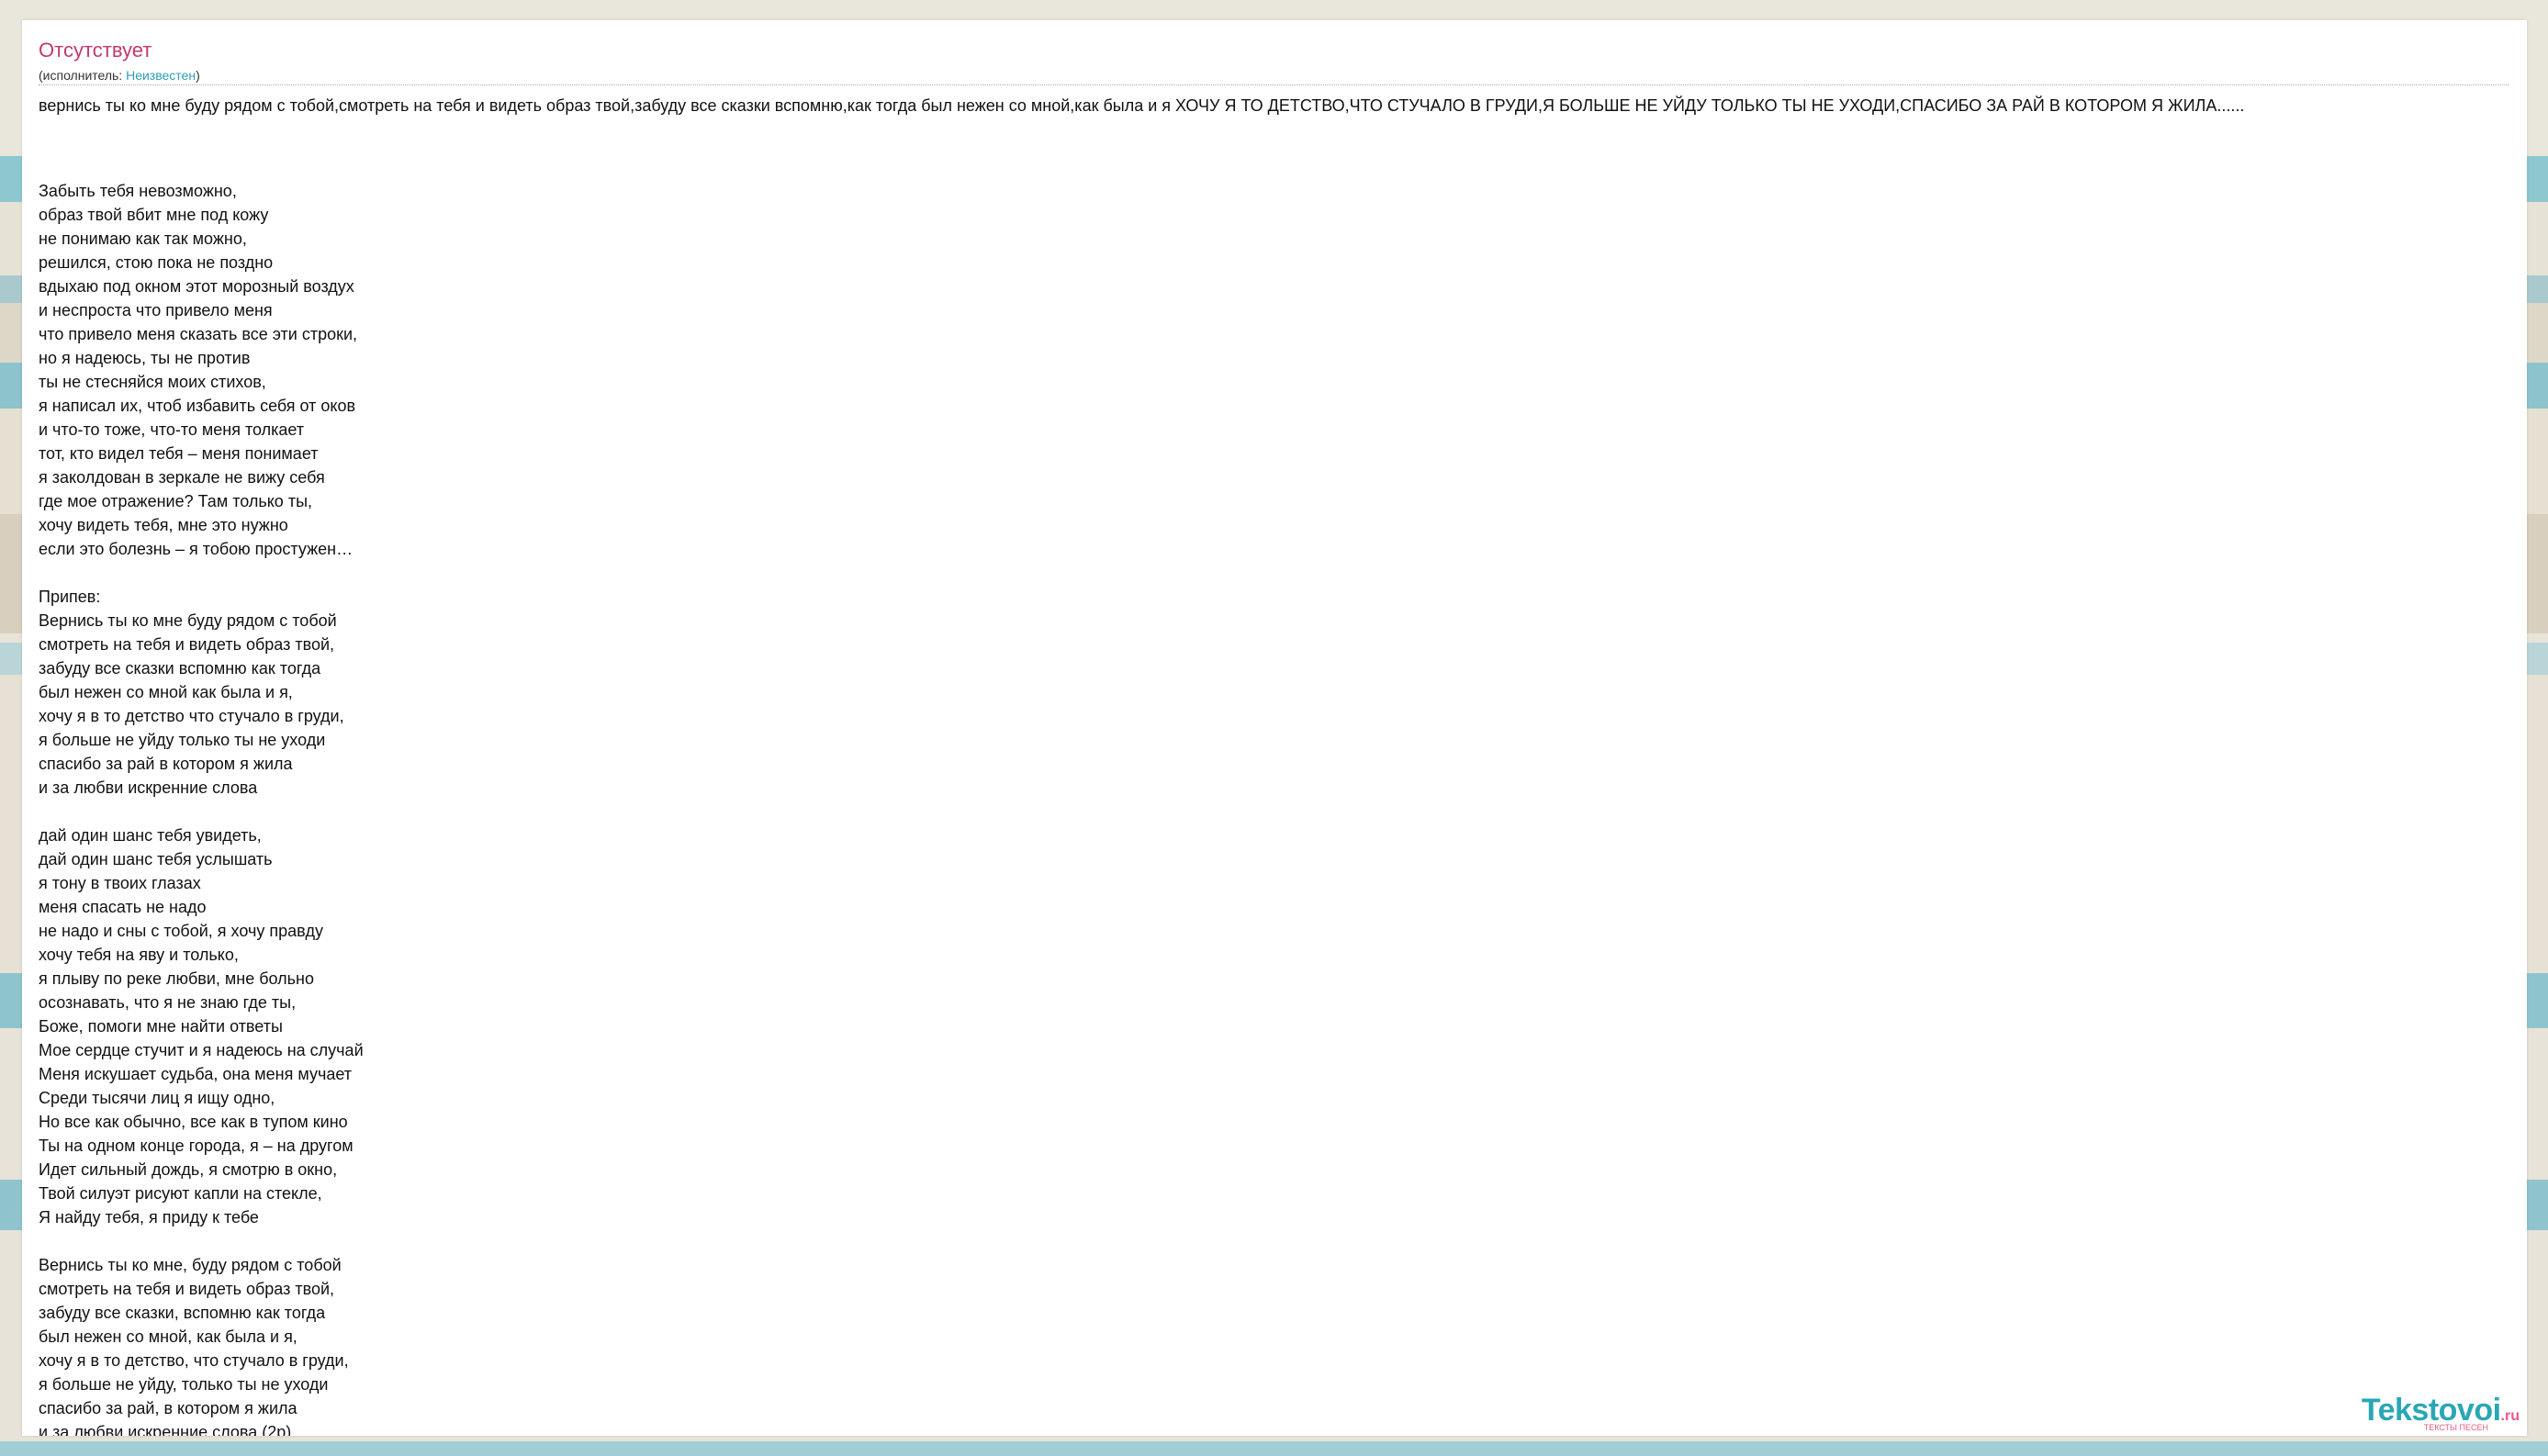  I want to click on lyric-line: Забыть тебя невозможно,, so click(138, 191).